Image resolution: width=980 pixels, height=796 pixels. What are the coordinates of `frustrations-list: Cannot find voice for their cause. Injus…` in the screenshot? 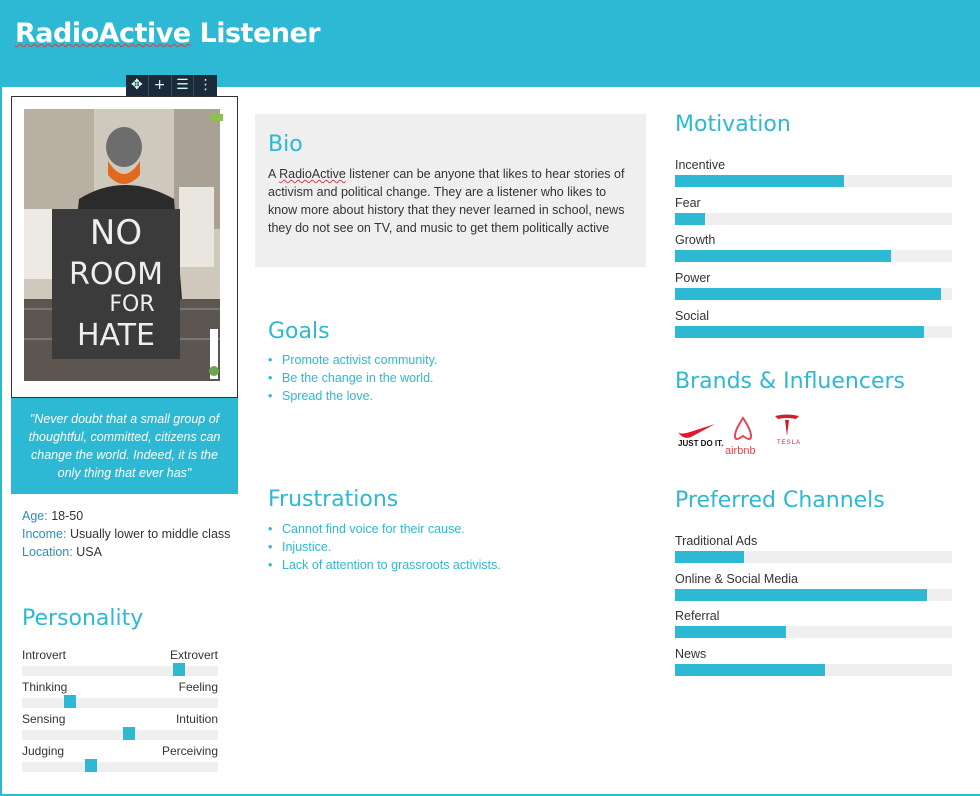 It's located at (384, 547).